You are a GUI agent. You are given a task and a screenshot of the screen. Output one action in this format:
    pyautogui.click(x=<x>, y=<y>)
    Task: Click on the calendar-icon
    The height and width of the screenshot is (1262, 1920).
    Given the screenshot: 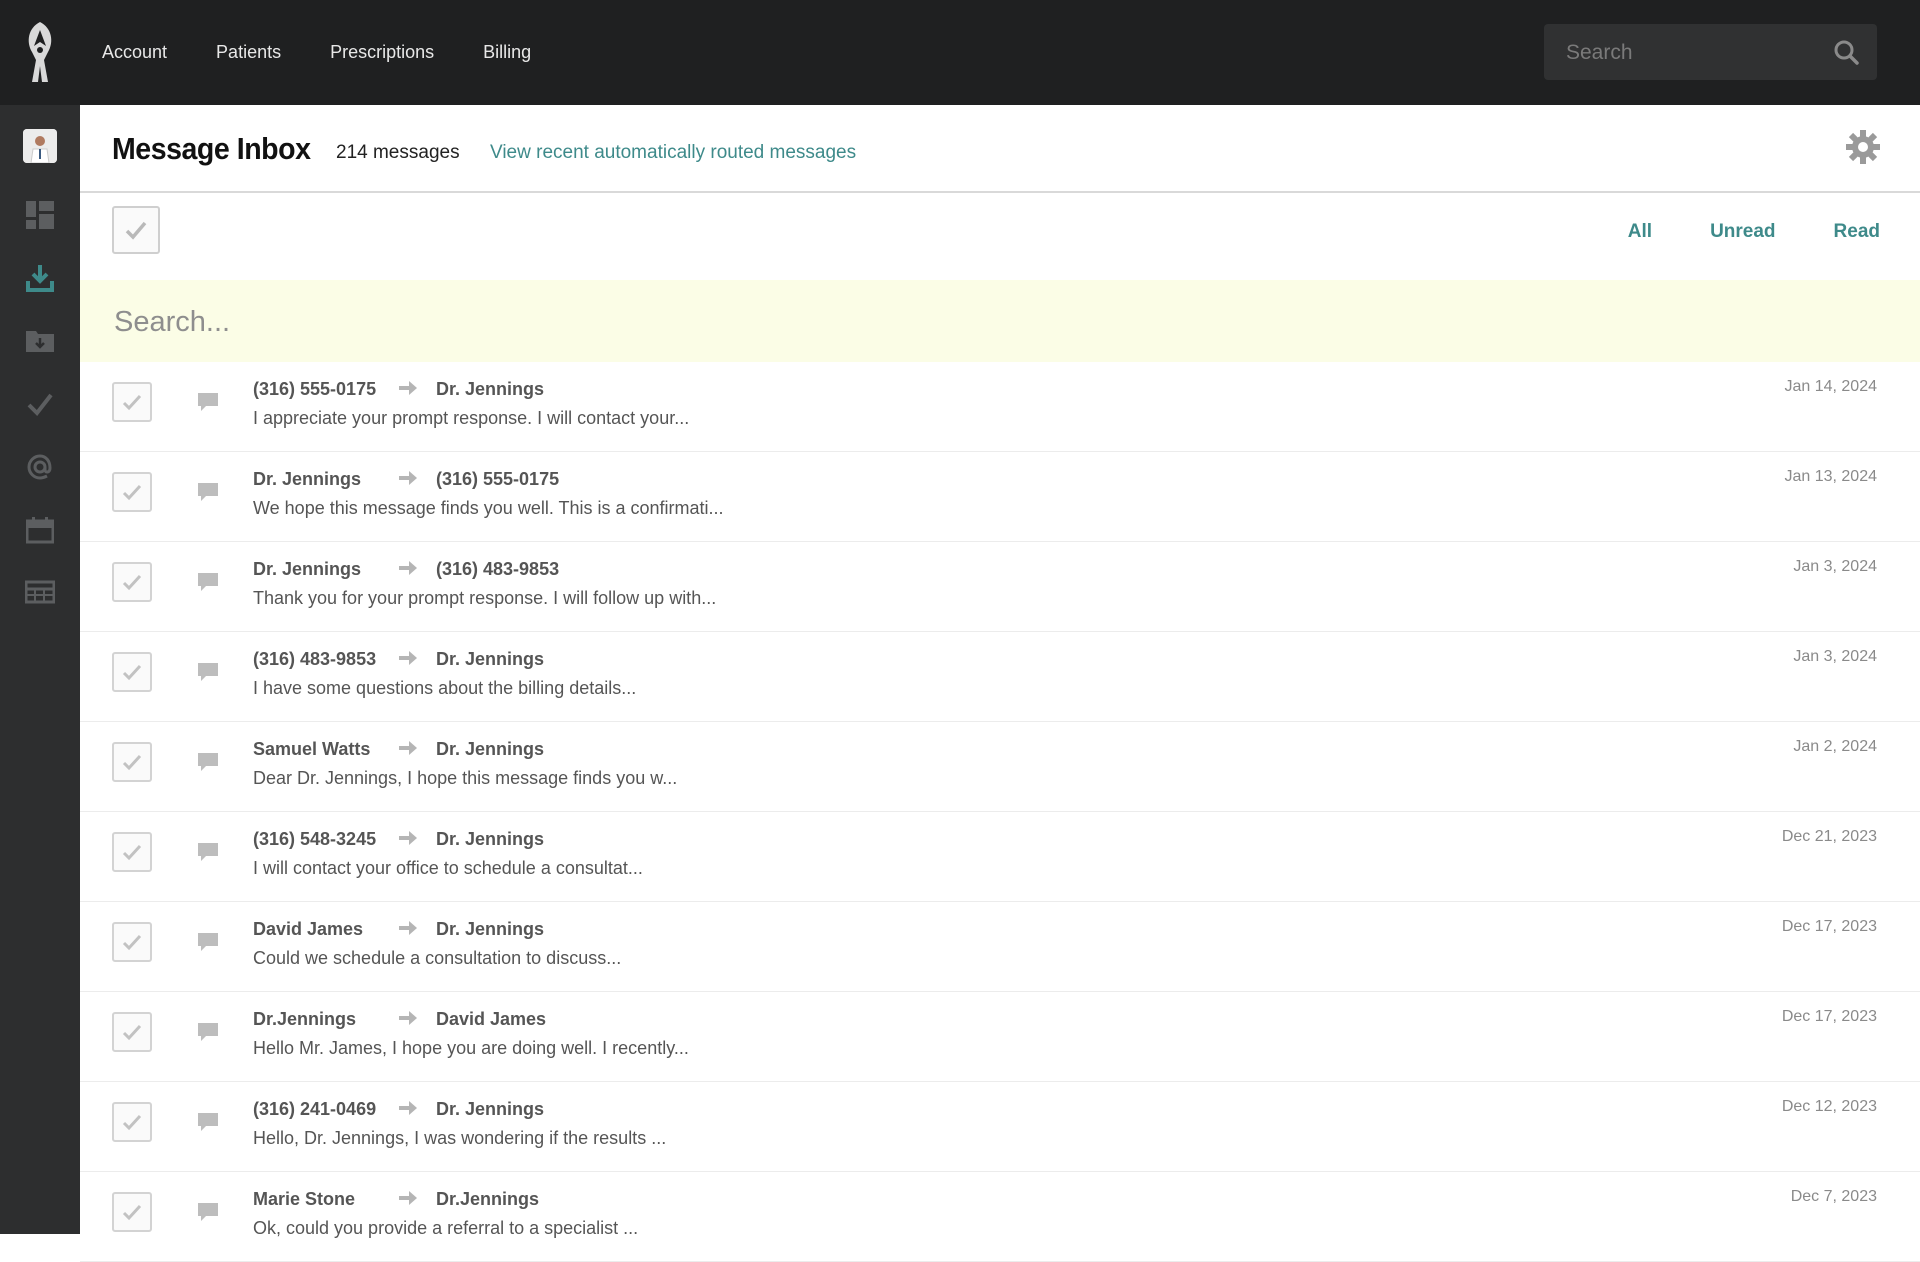 What is the action you would take?
    pyautogui.click(x=40, y=530)
    